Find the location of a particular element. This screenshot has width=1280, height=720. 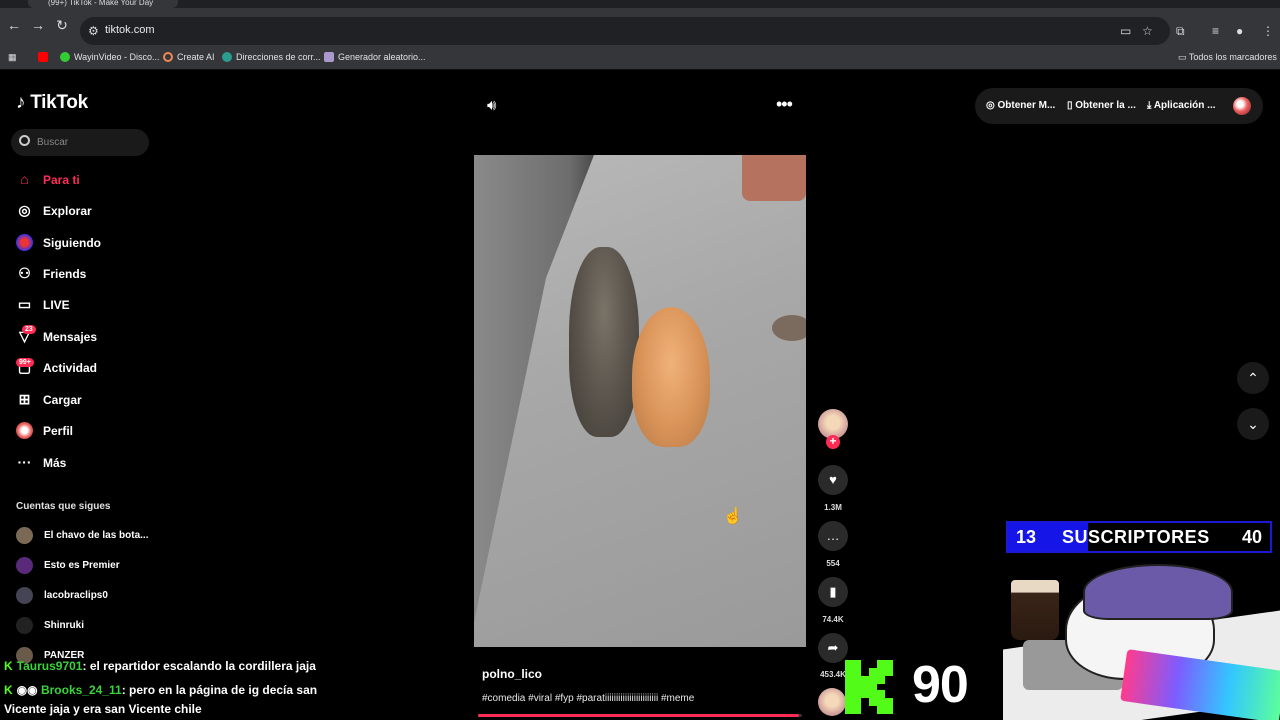

url-text: tiktok.com is located at coordinates (130, 30).